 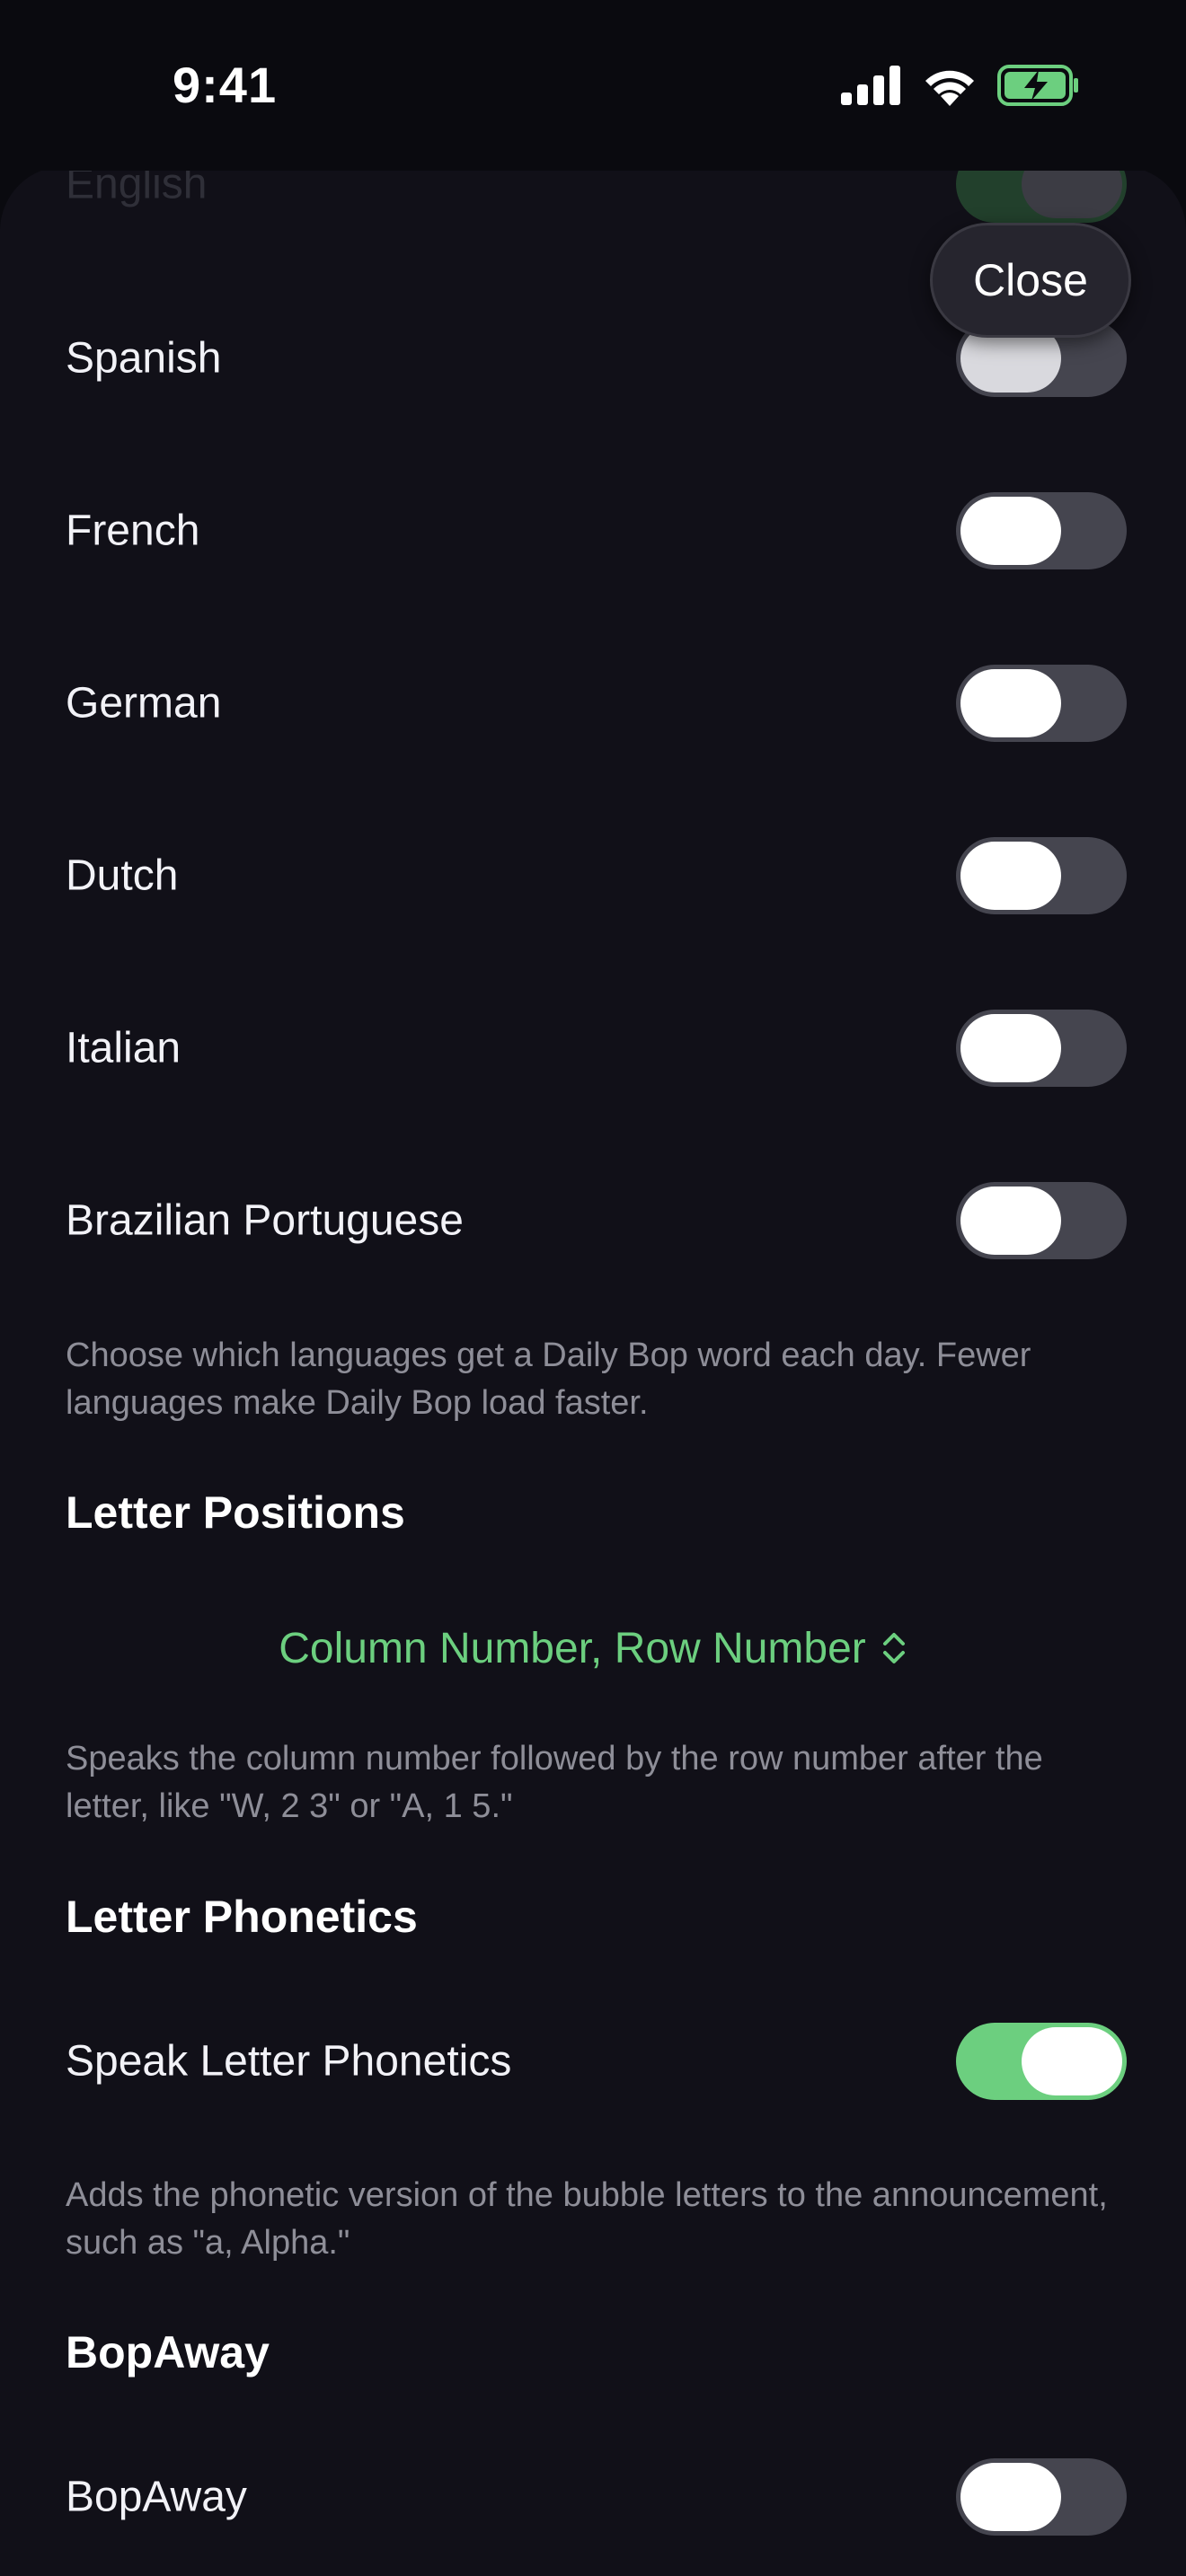 What do you see at coordinates (1041, 1048) in the screenshot?
I see `toggle-italian` at bounding box center [1041, 1048].